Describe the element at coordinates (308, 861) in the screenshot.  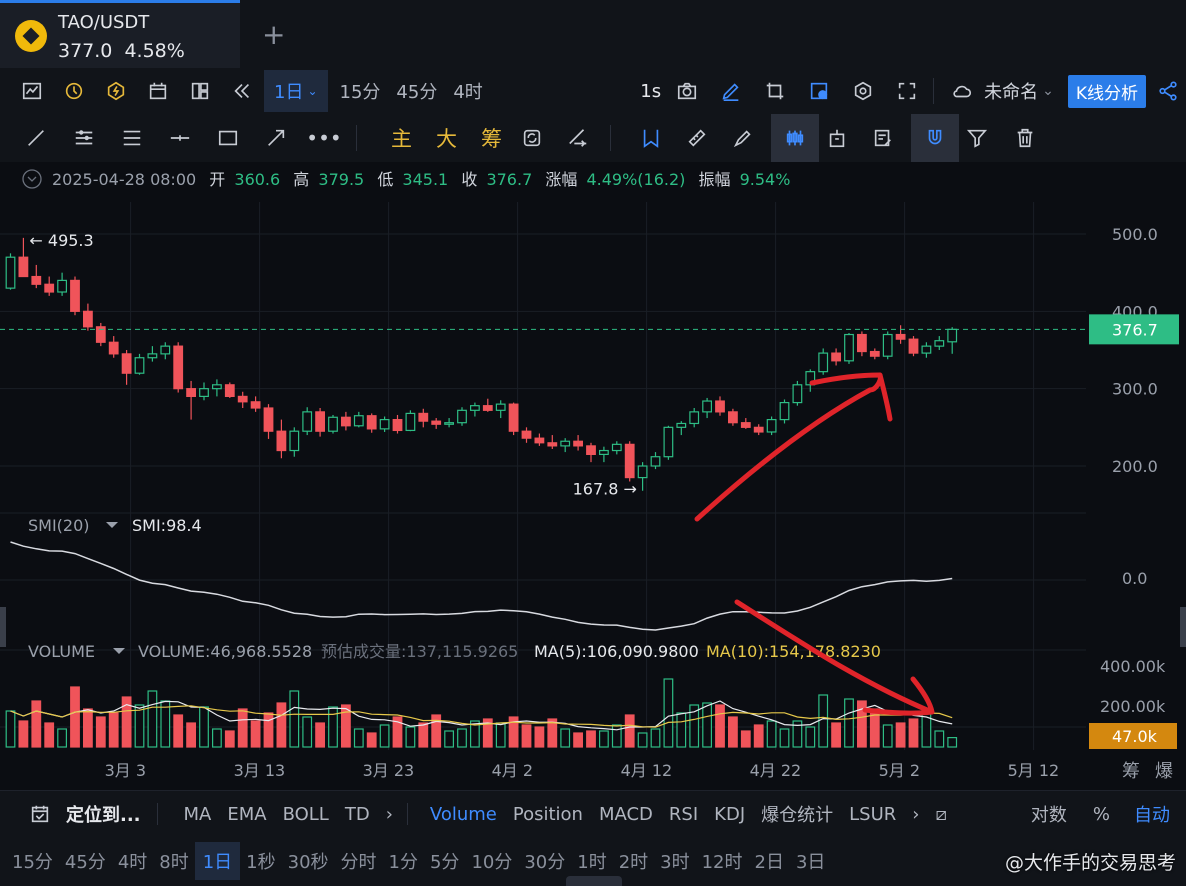
I see `bottom-period-30s: 30秒` at that location.